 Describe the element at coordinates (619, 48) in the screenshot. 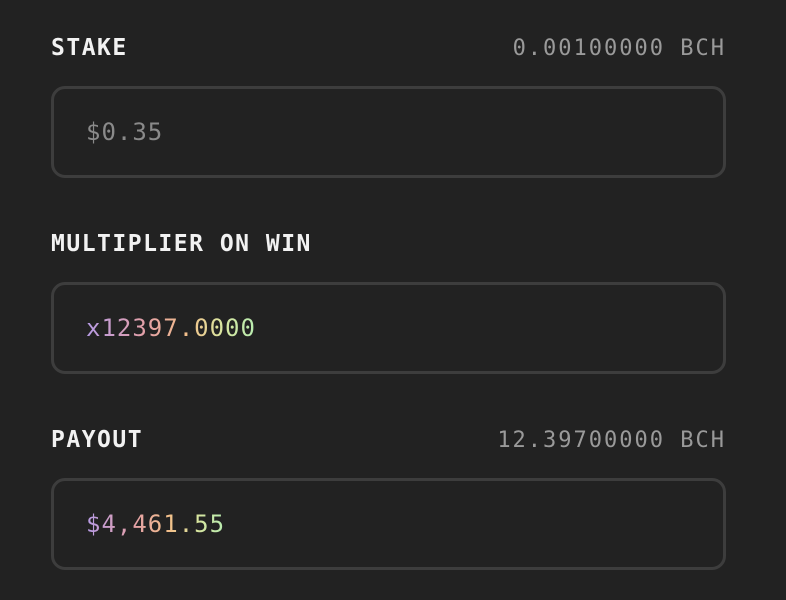

I see `stake-crypto-amount: 0.00100000 BCH` at that location.